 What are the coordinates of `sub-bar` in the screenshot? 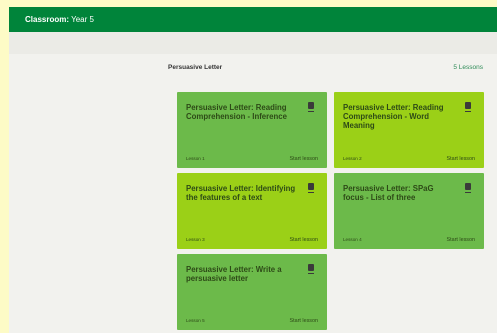 It's located at (253, 43).